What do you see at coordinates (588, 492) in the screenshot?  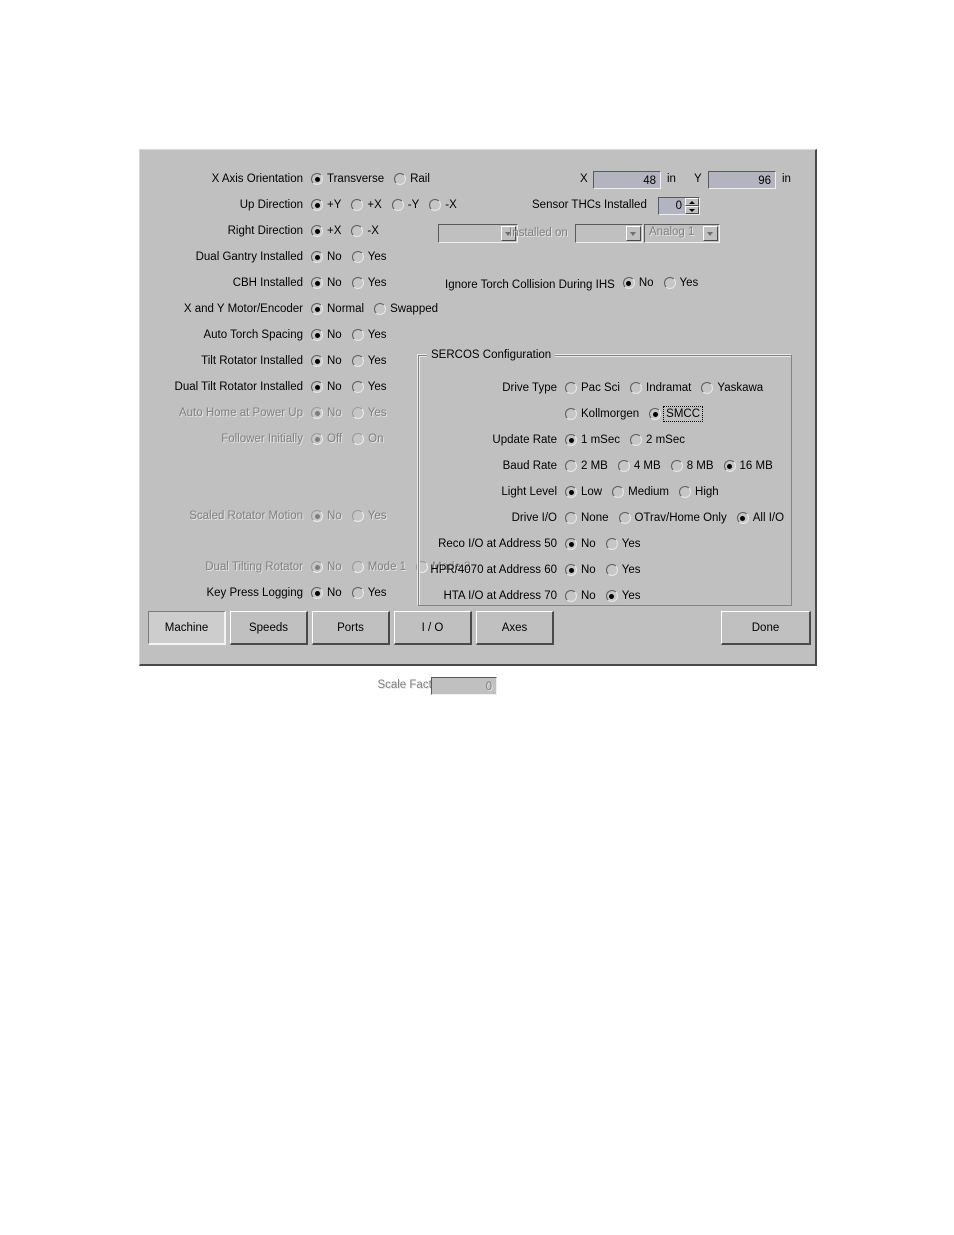 I see `sercos-light-level-option-0: Low` at bounding box center [588, 492].